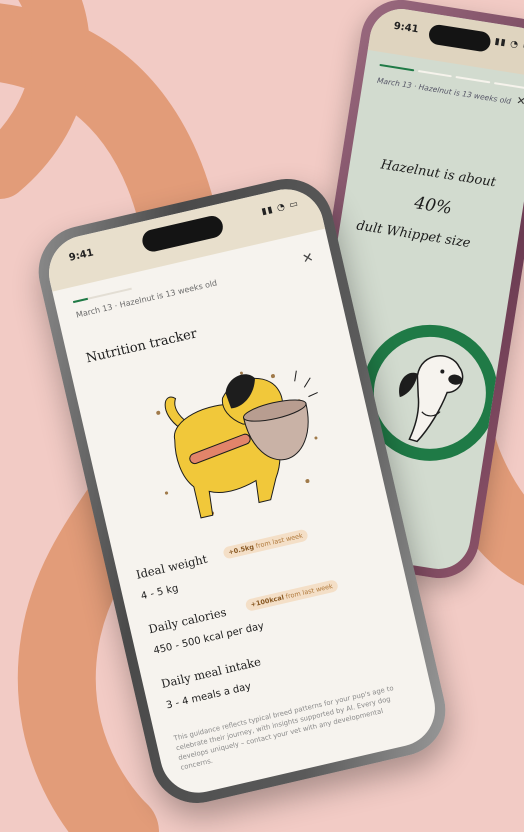 Image resolution: width=524 pixels, height=832 pixels. I want to click on calories-change-badge: +100kcal from last week, so click(291, 595).